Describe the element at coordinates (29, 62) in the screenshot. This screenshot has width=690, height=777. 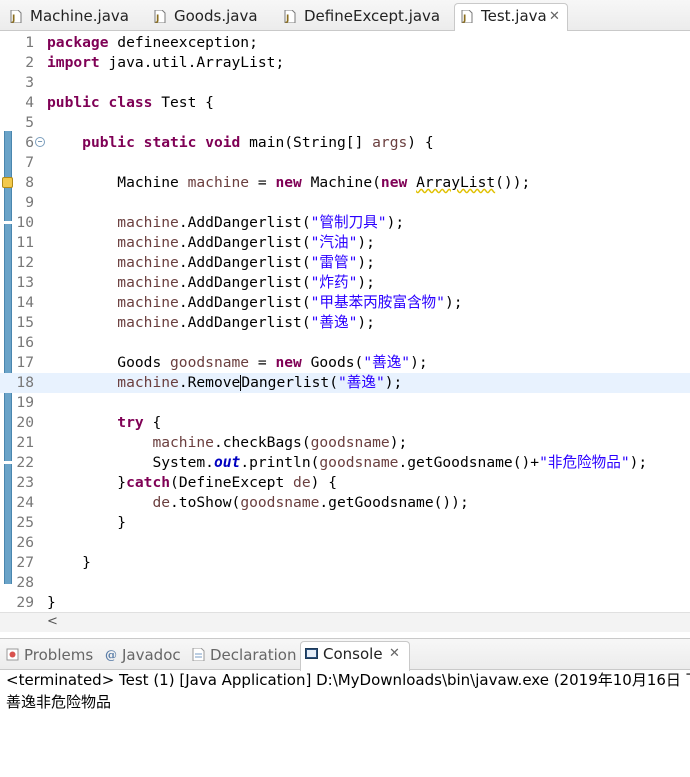
I see `line-number: 2` at that location.